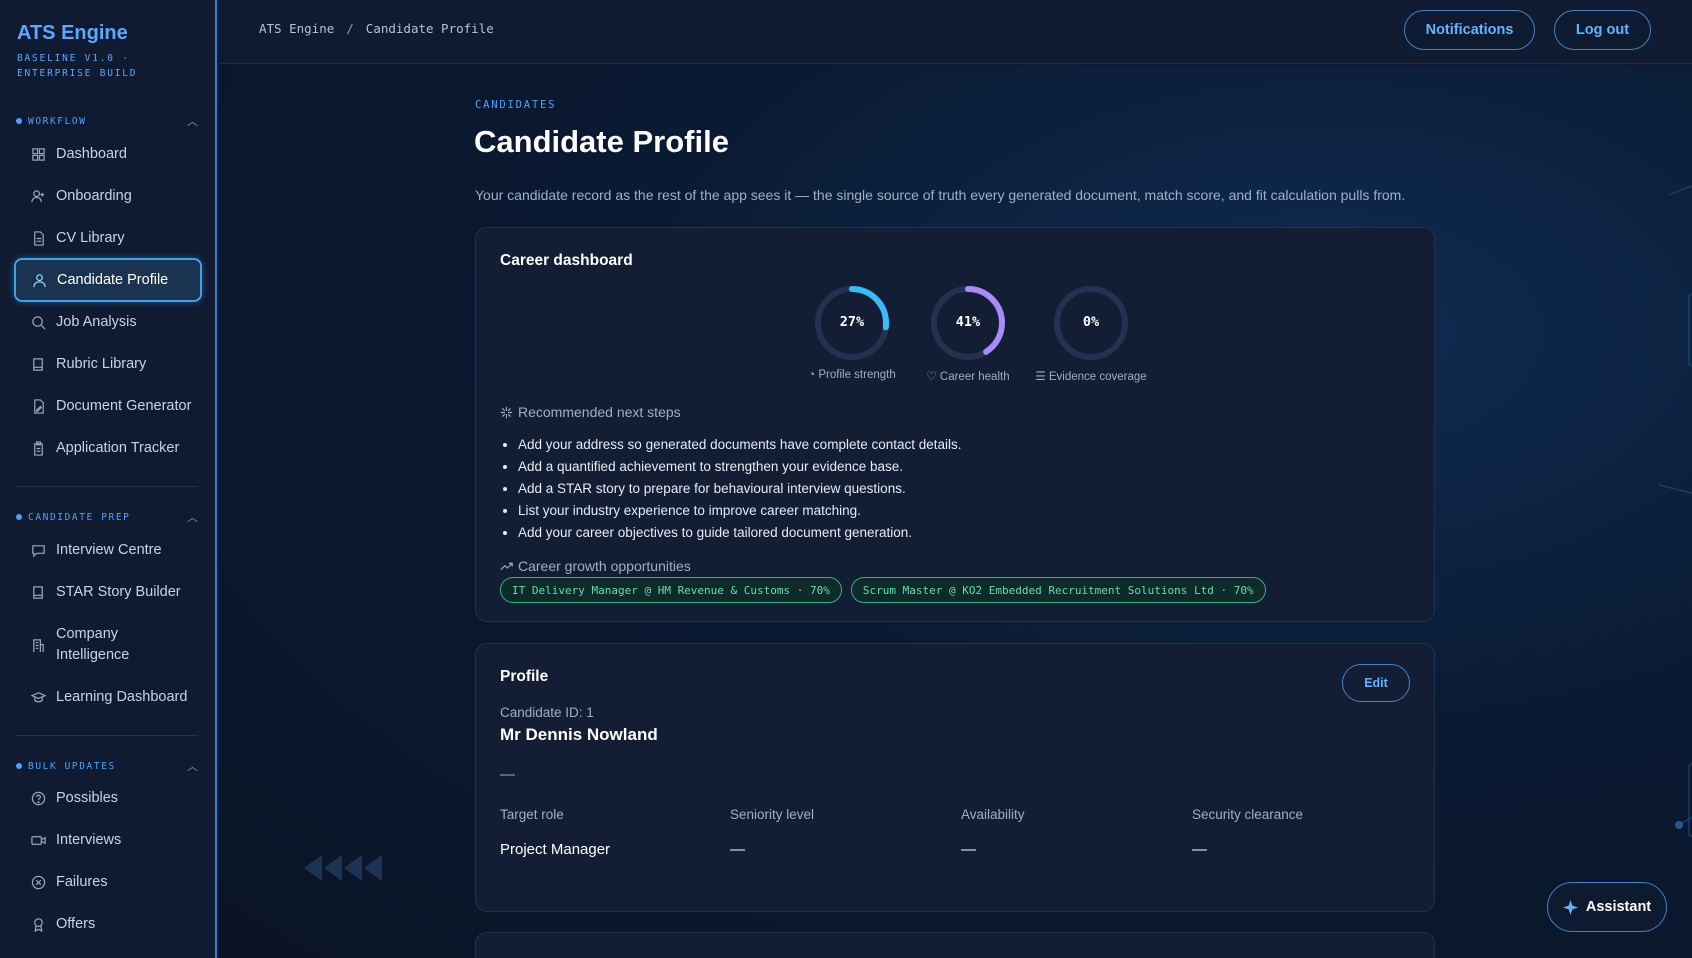 Image resolution: width=1692 pixels, height=958 pixels. What do you see at coordinates (108, 924) in the screenshot?
I see `sidebar-item-offers: Offers` at bounding box center [108, 924].